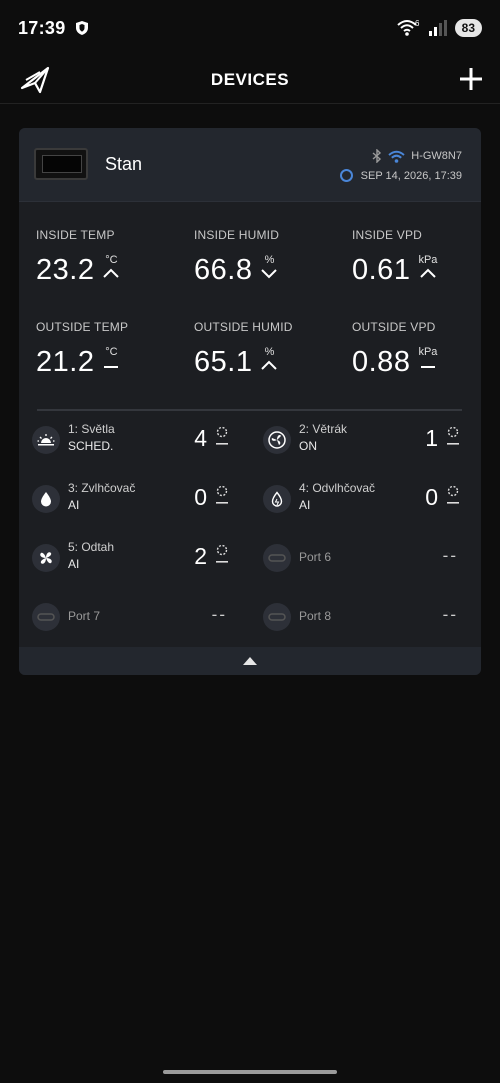  I want to click on port-name: Port 6, so click(315, 557).